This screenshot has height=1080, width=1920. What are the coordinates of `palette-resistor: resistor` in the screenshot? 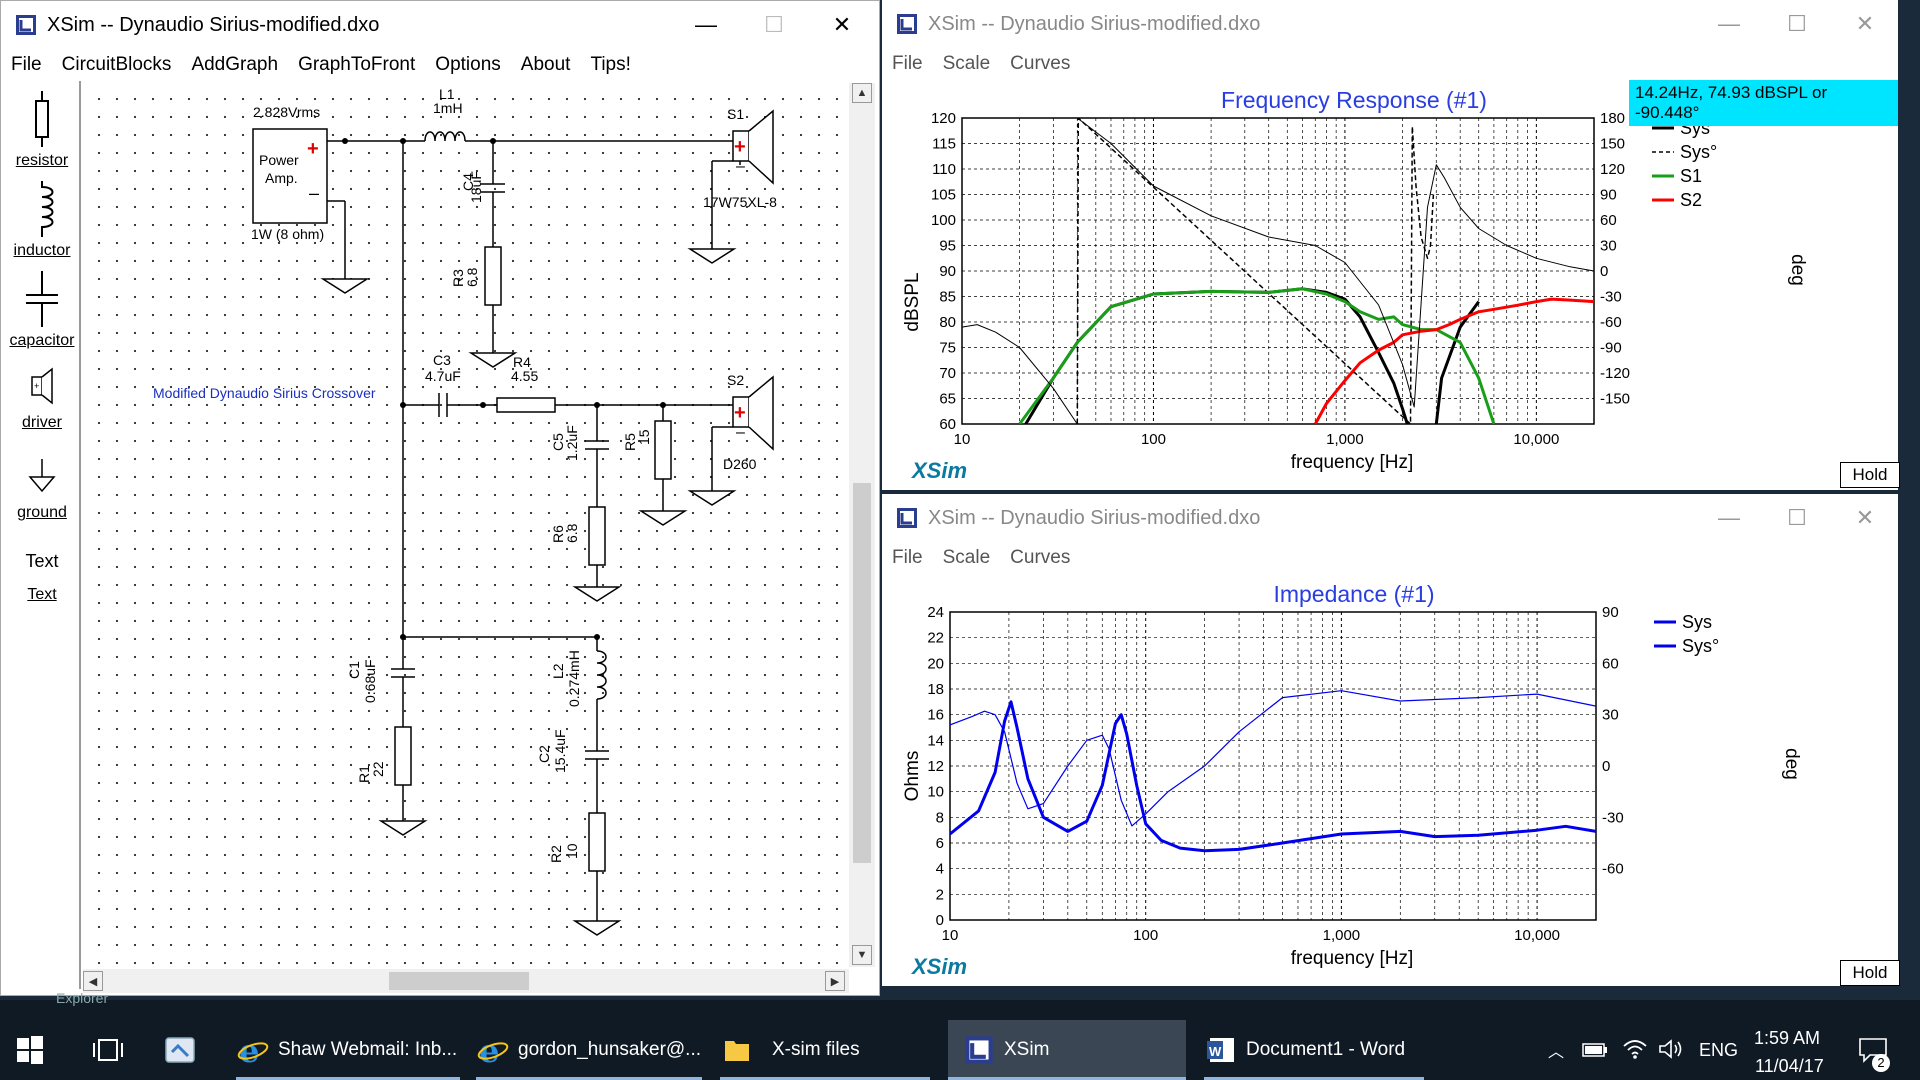 It's located at (42, 130).